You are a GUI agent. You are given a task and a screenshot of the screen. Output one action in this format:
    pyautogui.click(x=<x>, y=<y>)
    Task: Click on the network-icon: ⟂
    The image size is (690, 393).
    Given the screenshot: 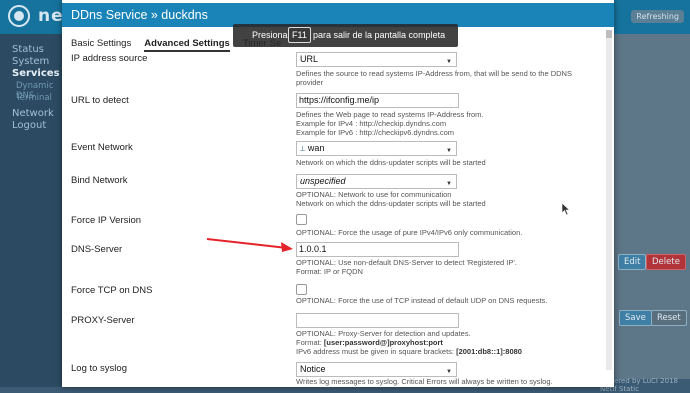 What is the action you would take?
    pyautogui.click(x=303, y=148)
    